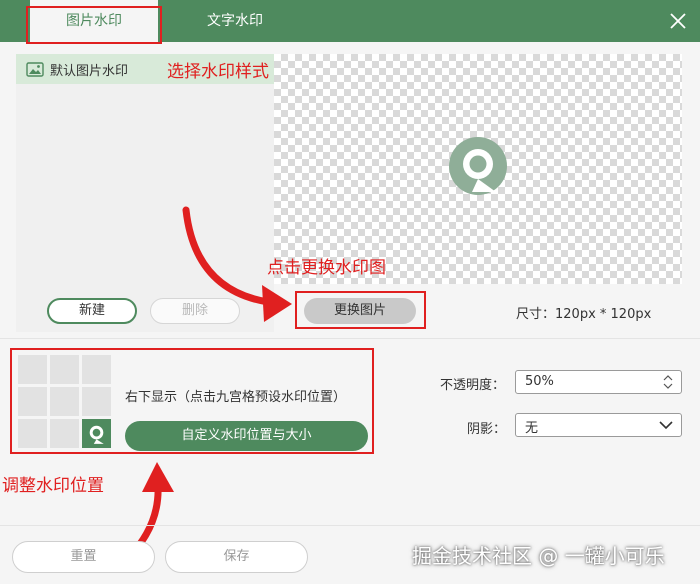 The image size is (700, 584). What do you see at coordinates (584, 314) in the screenshot?
I see `size-label: 尺寸：120px * 120px` at bounding box center [584, 314].